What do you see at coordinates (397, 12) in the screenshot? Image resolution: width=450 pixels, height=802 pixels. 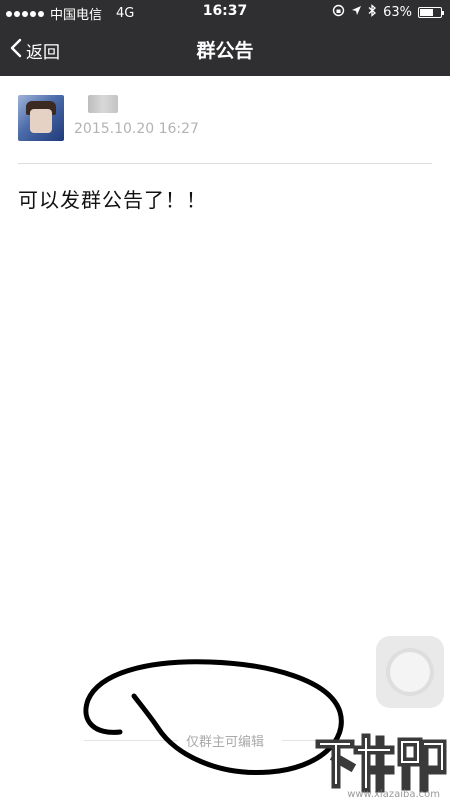 I see `battery-percent: 63%` at bounding box center [397, 12].